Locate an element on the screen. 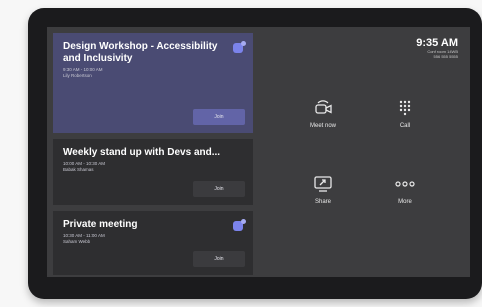 Image resolution: width=482 pixels, height=307 pixels. room-number: 556 555 5555 is located at coordinates (445, 56).